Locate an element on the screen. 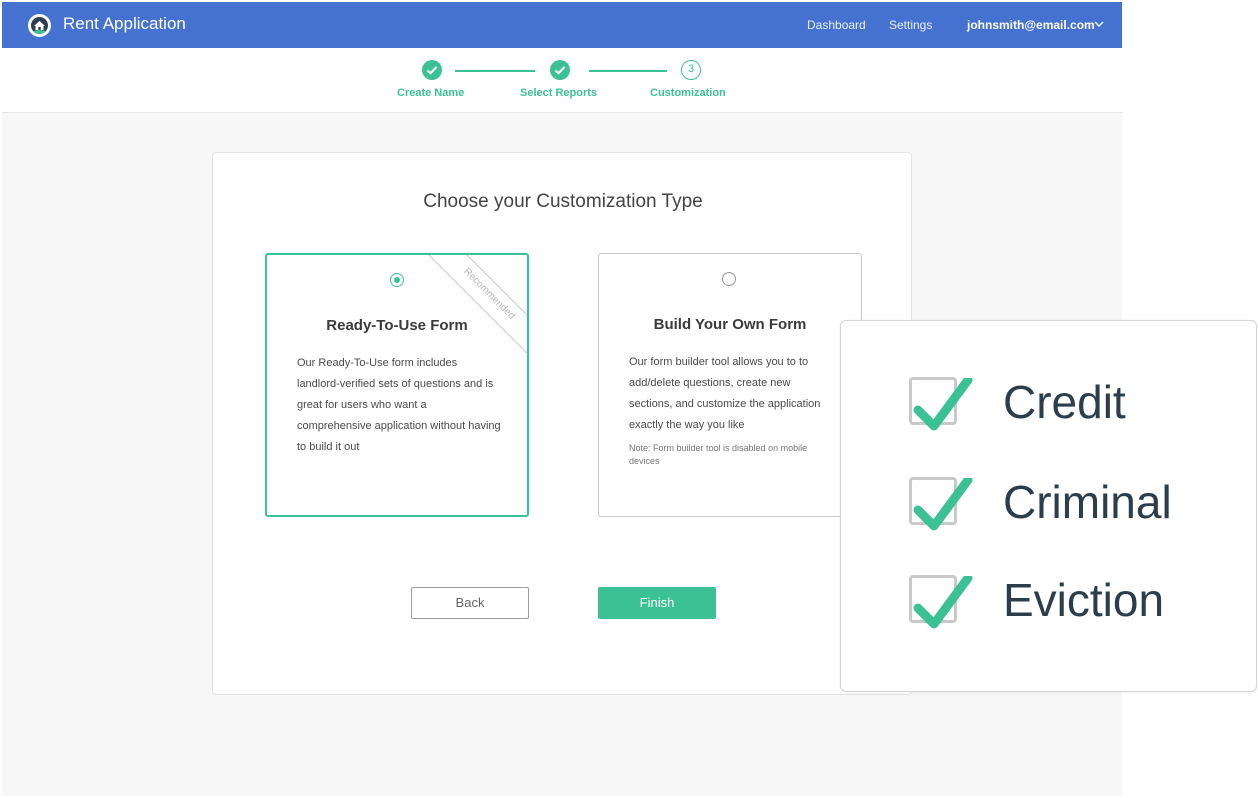  page-title: Choose your Customization Type is located at coordinates (563, 201).